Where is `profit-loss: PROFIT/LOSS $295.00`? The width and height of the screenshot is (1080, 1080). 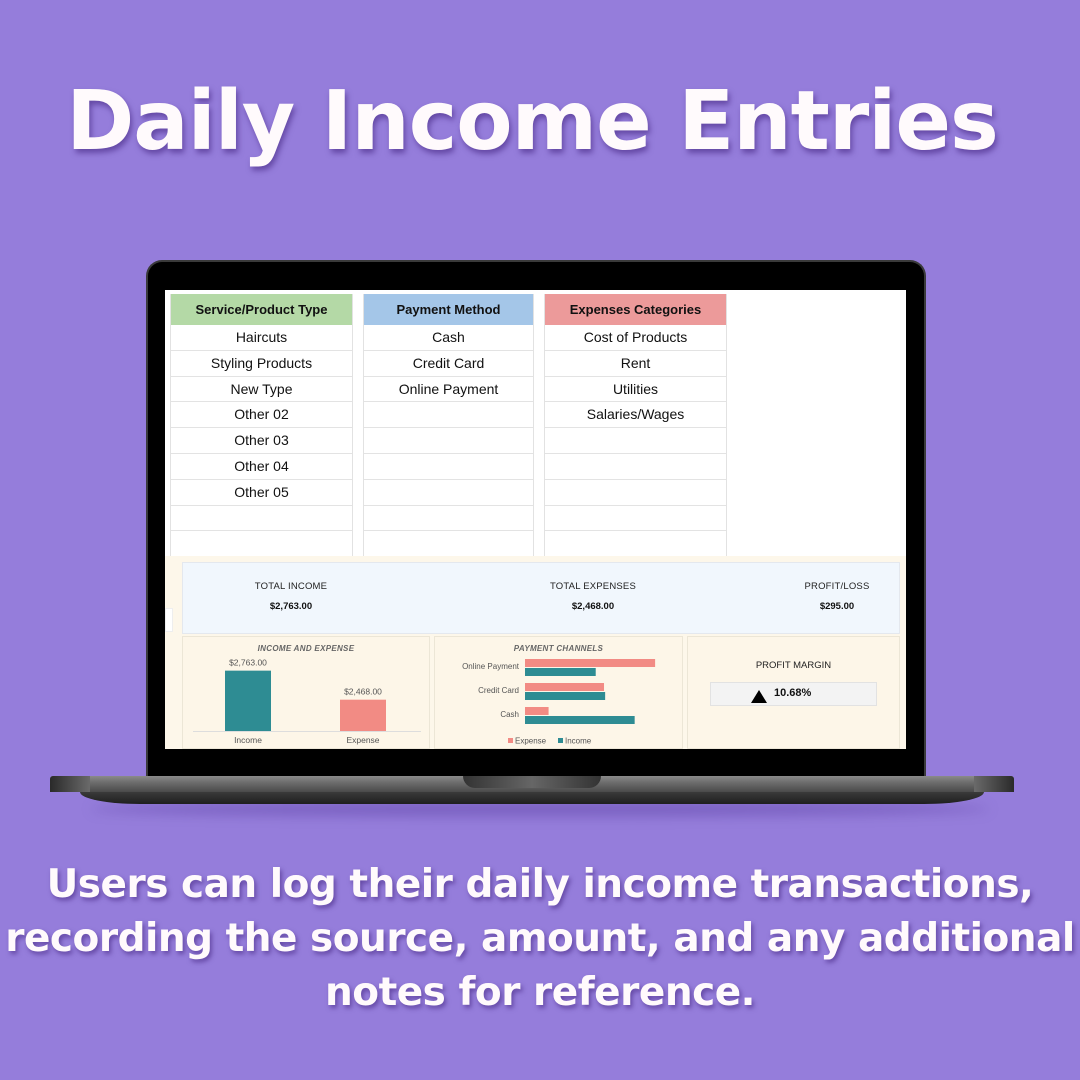 profit-loss: PROFIT/LOSS $295.00 is located at coordinates (831, 596).